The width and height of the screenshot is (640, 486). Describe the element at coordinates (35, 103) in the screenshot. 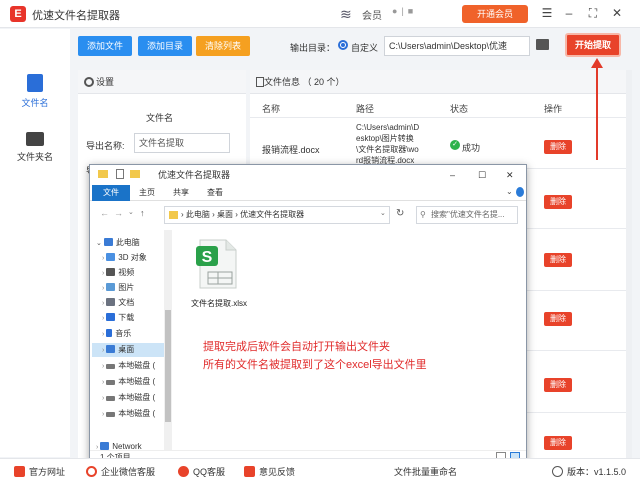

I see `sidebar-item-label: 文件名` at that location.